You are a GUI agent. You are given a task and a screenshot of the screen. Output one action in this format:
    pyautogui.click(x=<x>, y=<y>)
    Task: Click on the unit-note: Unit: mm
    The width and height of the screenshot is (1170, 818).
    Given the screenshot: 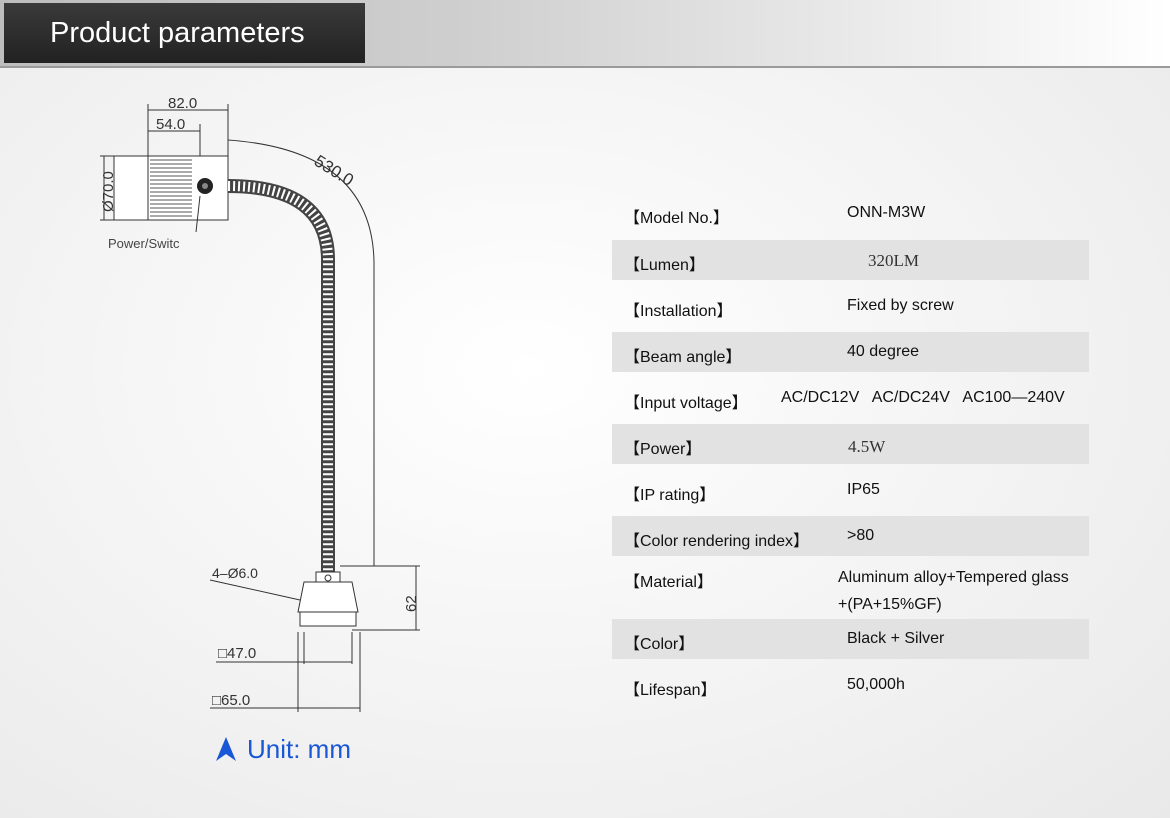 What is the action you would take?
    pyautogui.click(x=283, y=749)
    